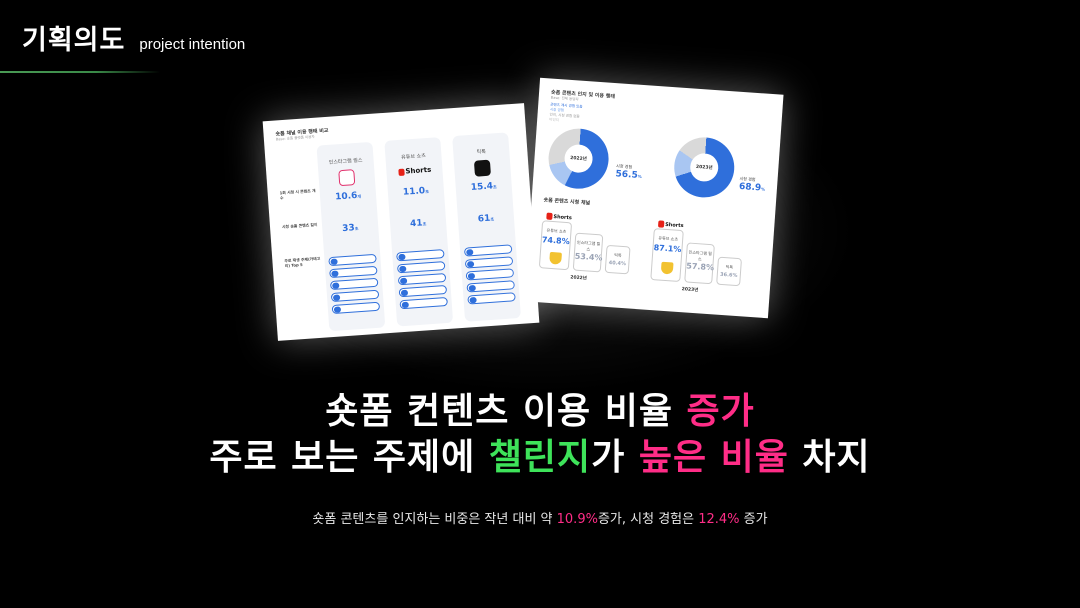 Image resolution: width=1080 pixels, height=608 pixels. I want to click on platform-count: 10.6개, so click(348, 196).